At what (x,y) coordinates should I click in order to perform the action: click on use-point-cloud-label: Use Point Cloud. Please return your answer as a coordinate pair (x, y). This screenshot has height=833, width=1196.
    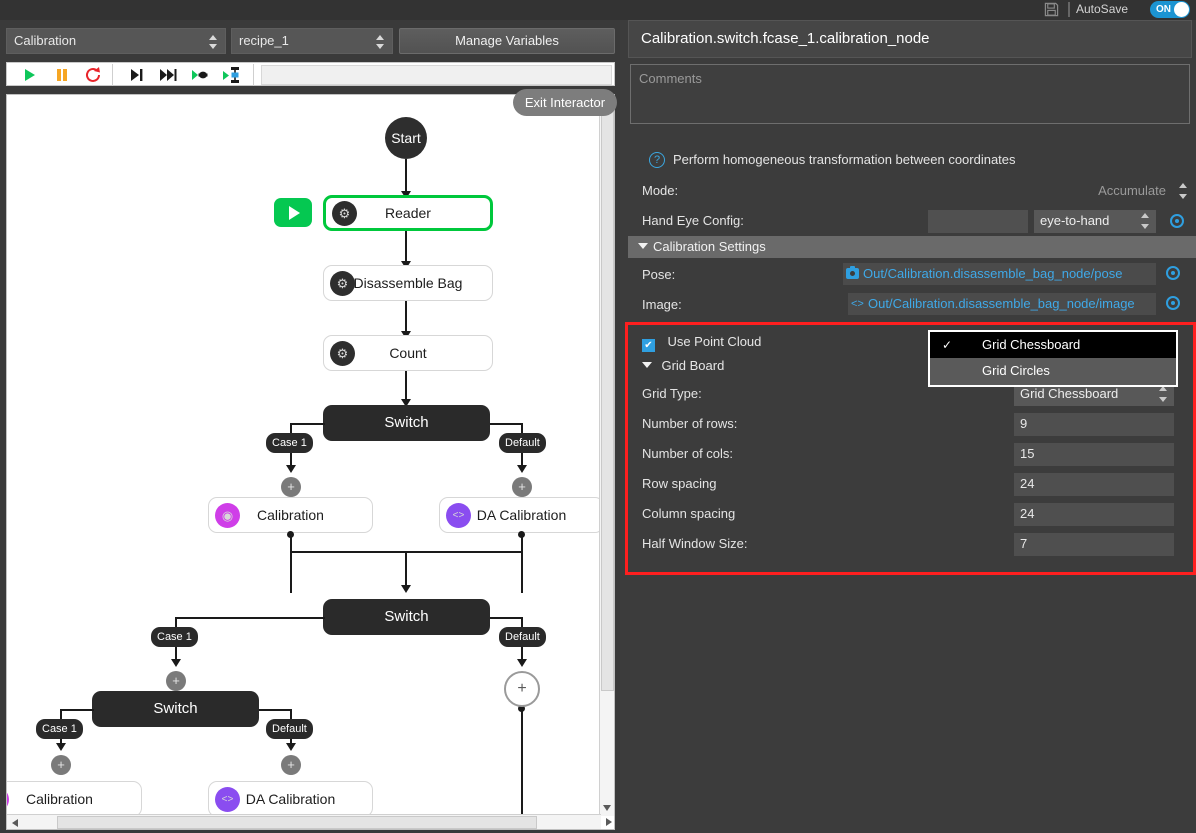
    Looking at the image, I should click on (714, 341).